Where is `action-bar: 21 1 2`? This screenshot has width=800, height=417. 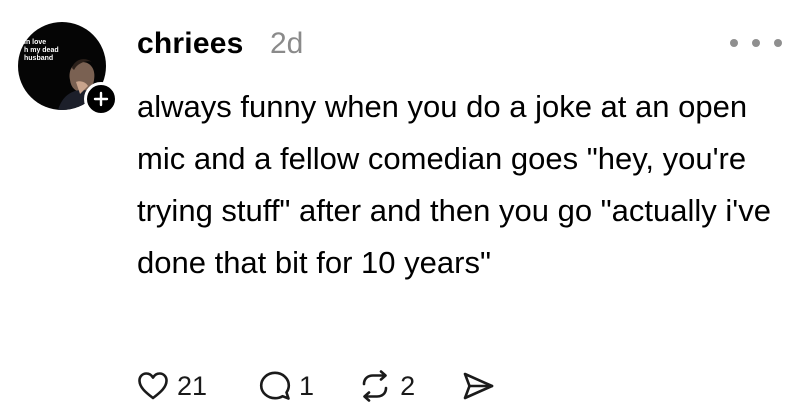 action-bar: 21 1 2 is located at coordinates (316, 386).